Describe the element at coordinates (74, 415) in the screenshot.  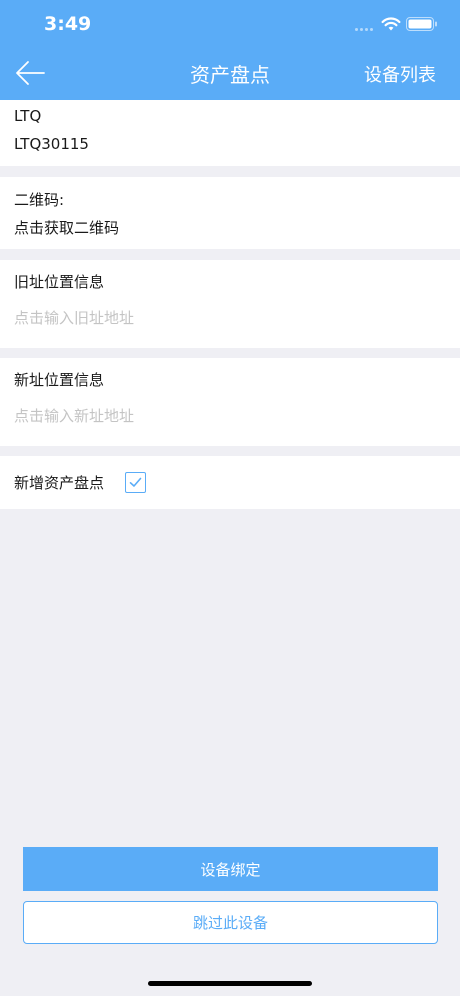
I see `new-location-input: 点击输入新址地址` at that location.